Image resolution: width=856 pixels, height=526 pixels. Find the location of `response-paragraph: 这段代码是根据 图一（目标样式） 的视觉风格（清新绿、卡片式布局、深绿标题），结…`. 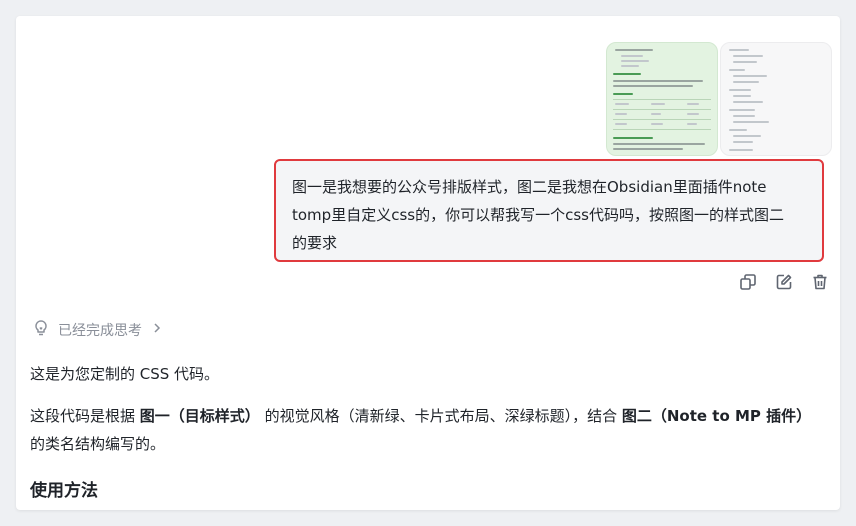

response-paragraph: 这段代码是根据 图一（目标样式） 的视觉风格（清新绿、卡片式布局、深绿标题），结… is located at coordinates (430, 430).